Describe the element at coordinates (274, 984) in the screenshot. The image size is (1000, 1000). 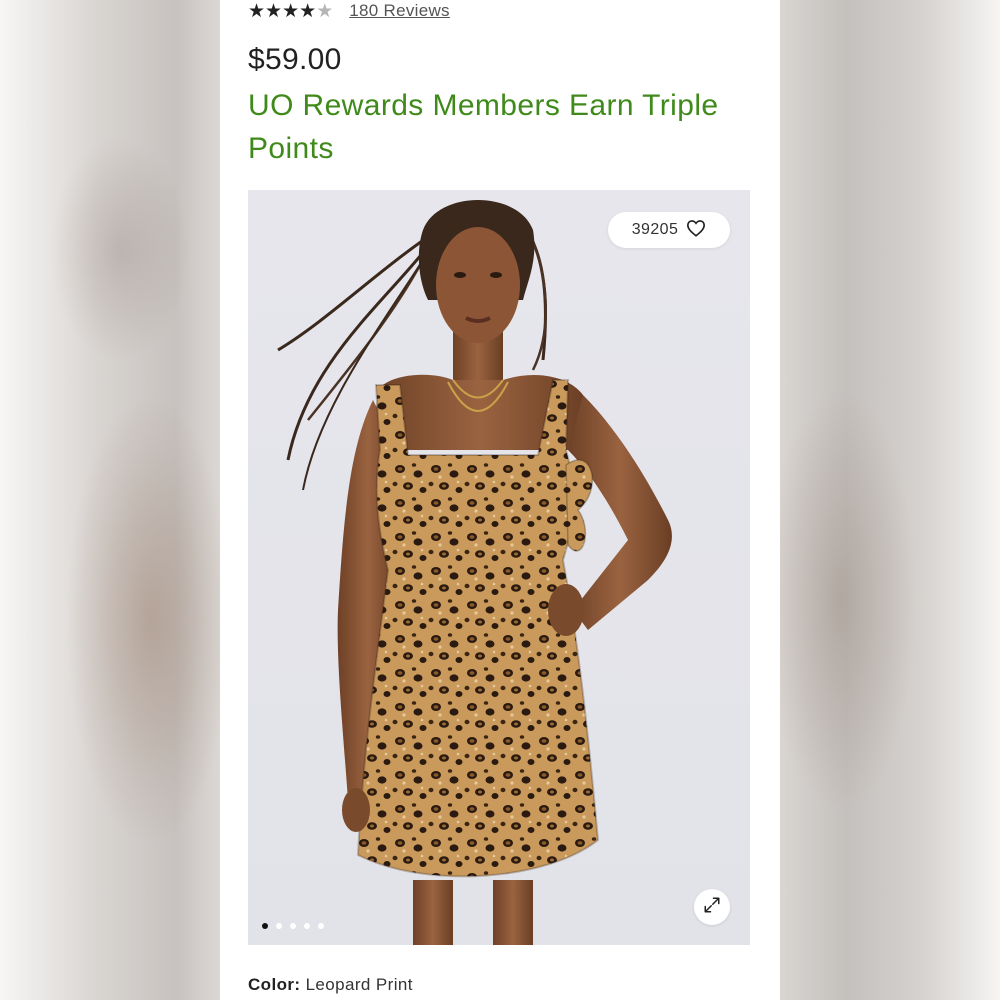
I see `color-label: Color:` at that location.